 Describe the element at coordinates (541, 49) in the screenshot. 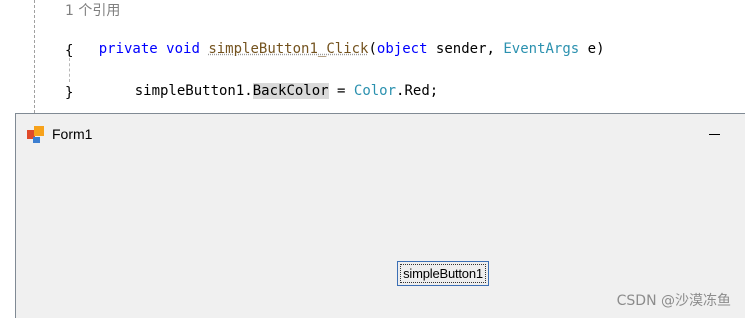

I see `param2-type: EventArgs` at that location.